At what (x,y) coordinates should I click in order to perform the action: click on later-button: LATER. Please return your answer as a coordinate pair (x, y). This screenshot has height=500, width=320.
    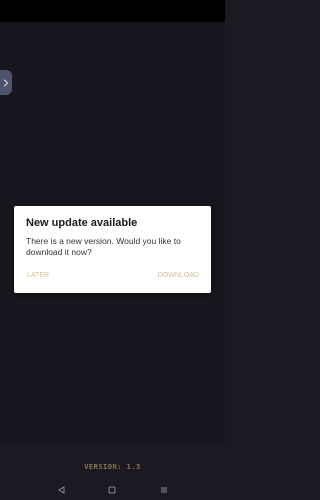
    Looking at the image, I should click on (38, 275).